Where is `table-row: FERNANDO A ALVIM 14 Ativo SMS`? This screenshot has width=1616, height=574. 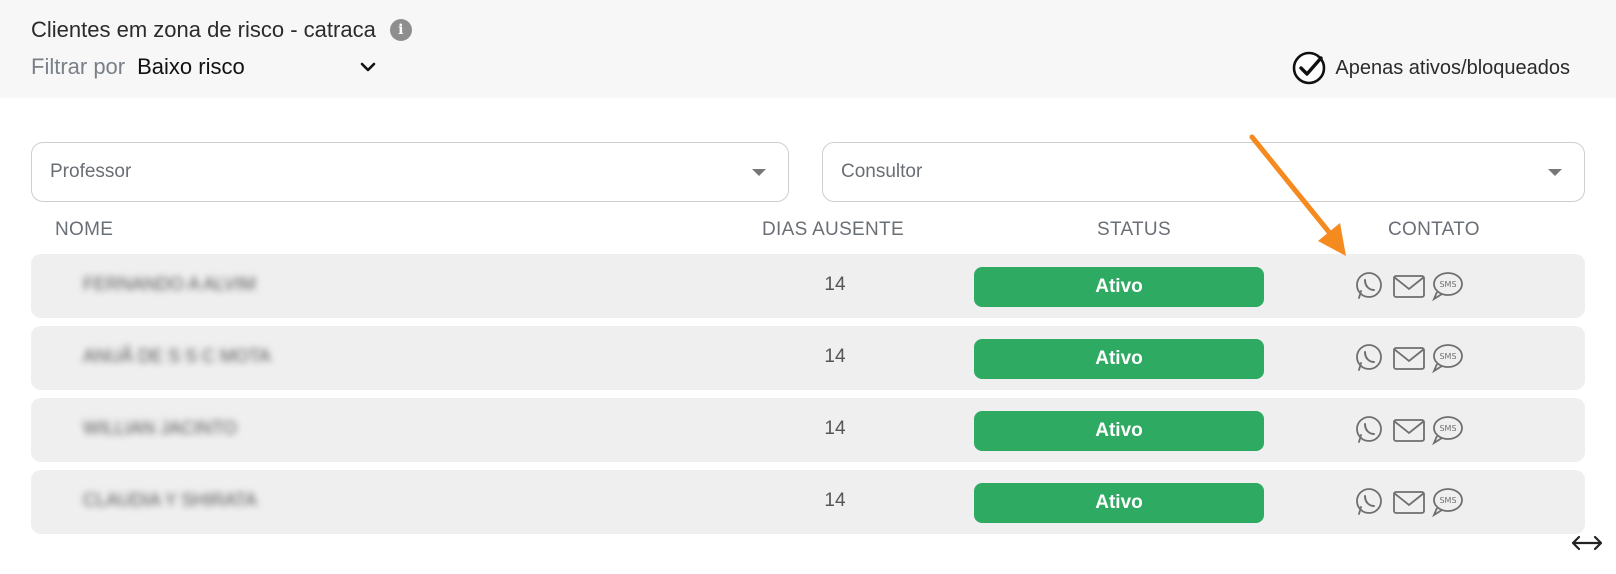
table-row: FERNANDO A ALVIM 14 Ativo SMS is located at coordinates (808, 286).